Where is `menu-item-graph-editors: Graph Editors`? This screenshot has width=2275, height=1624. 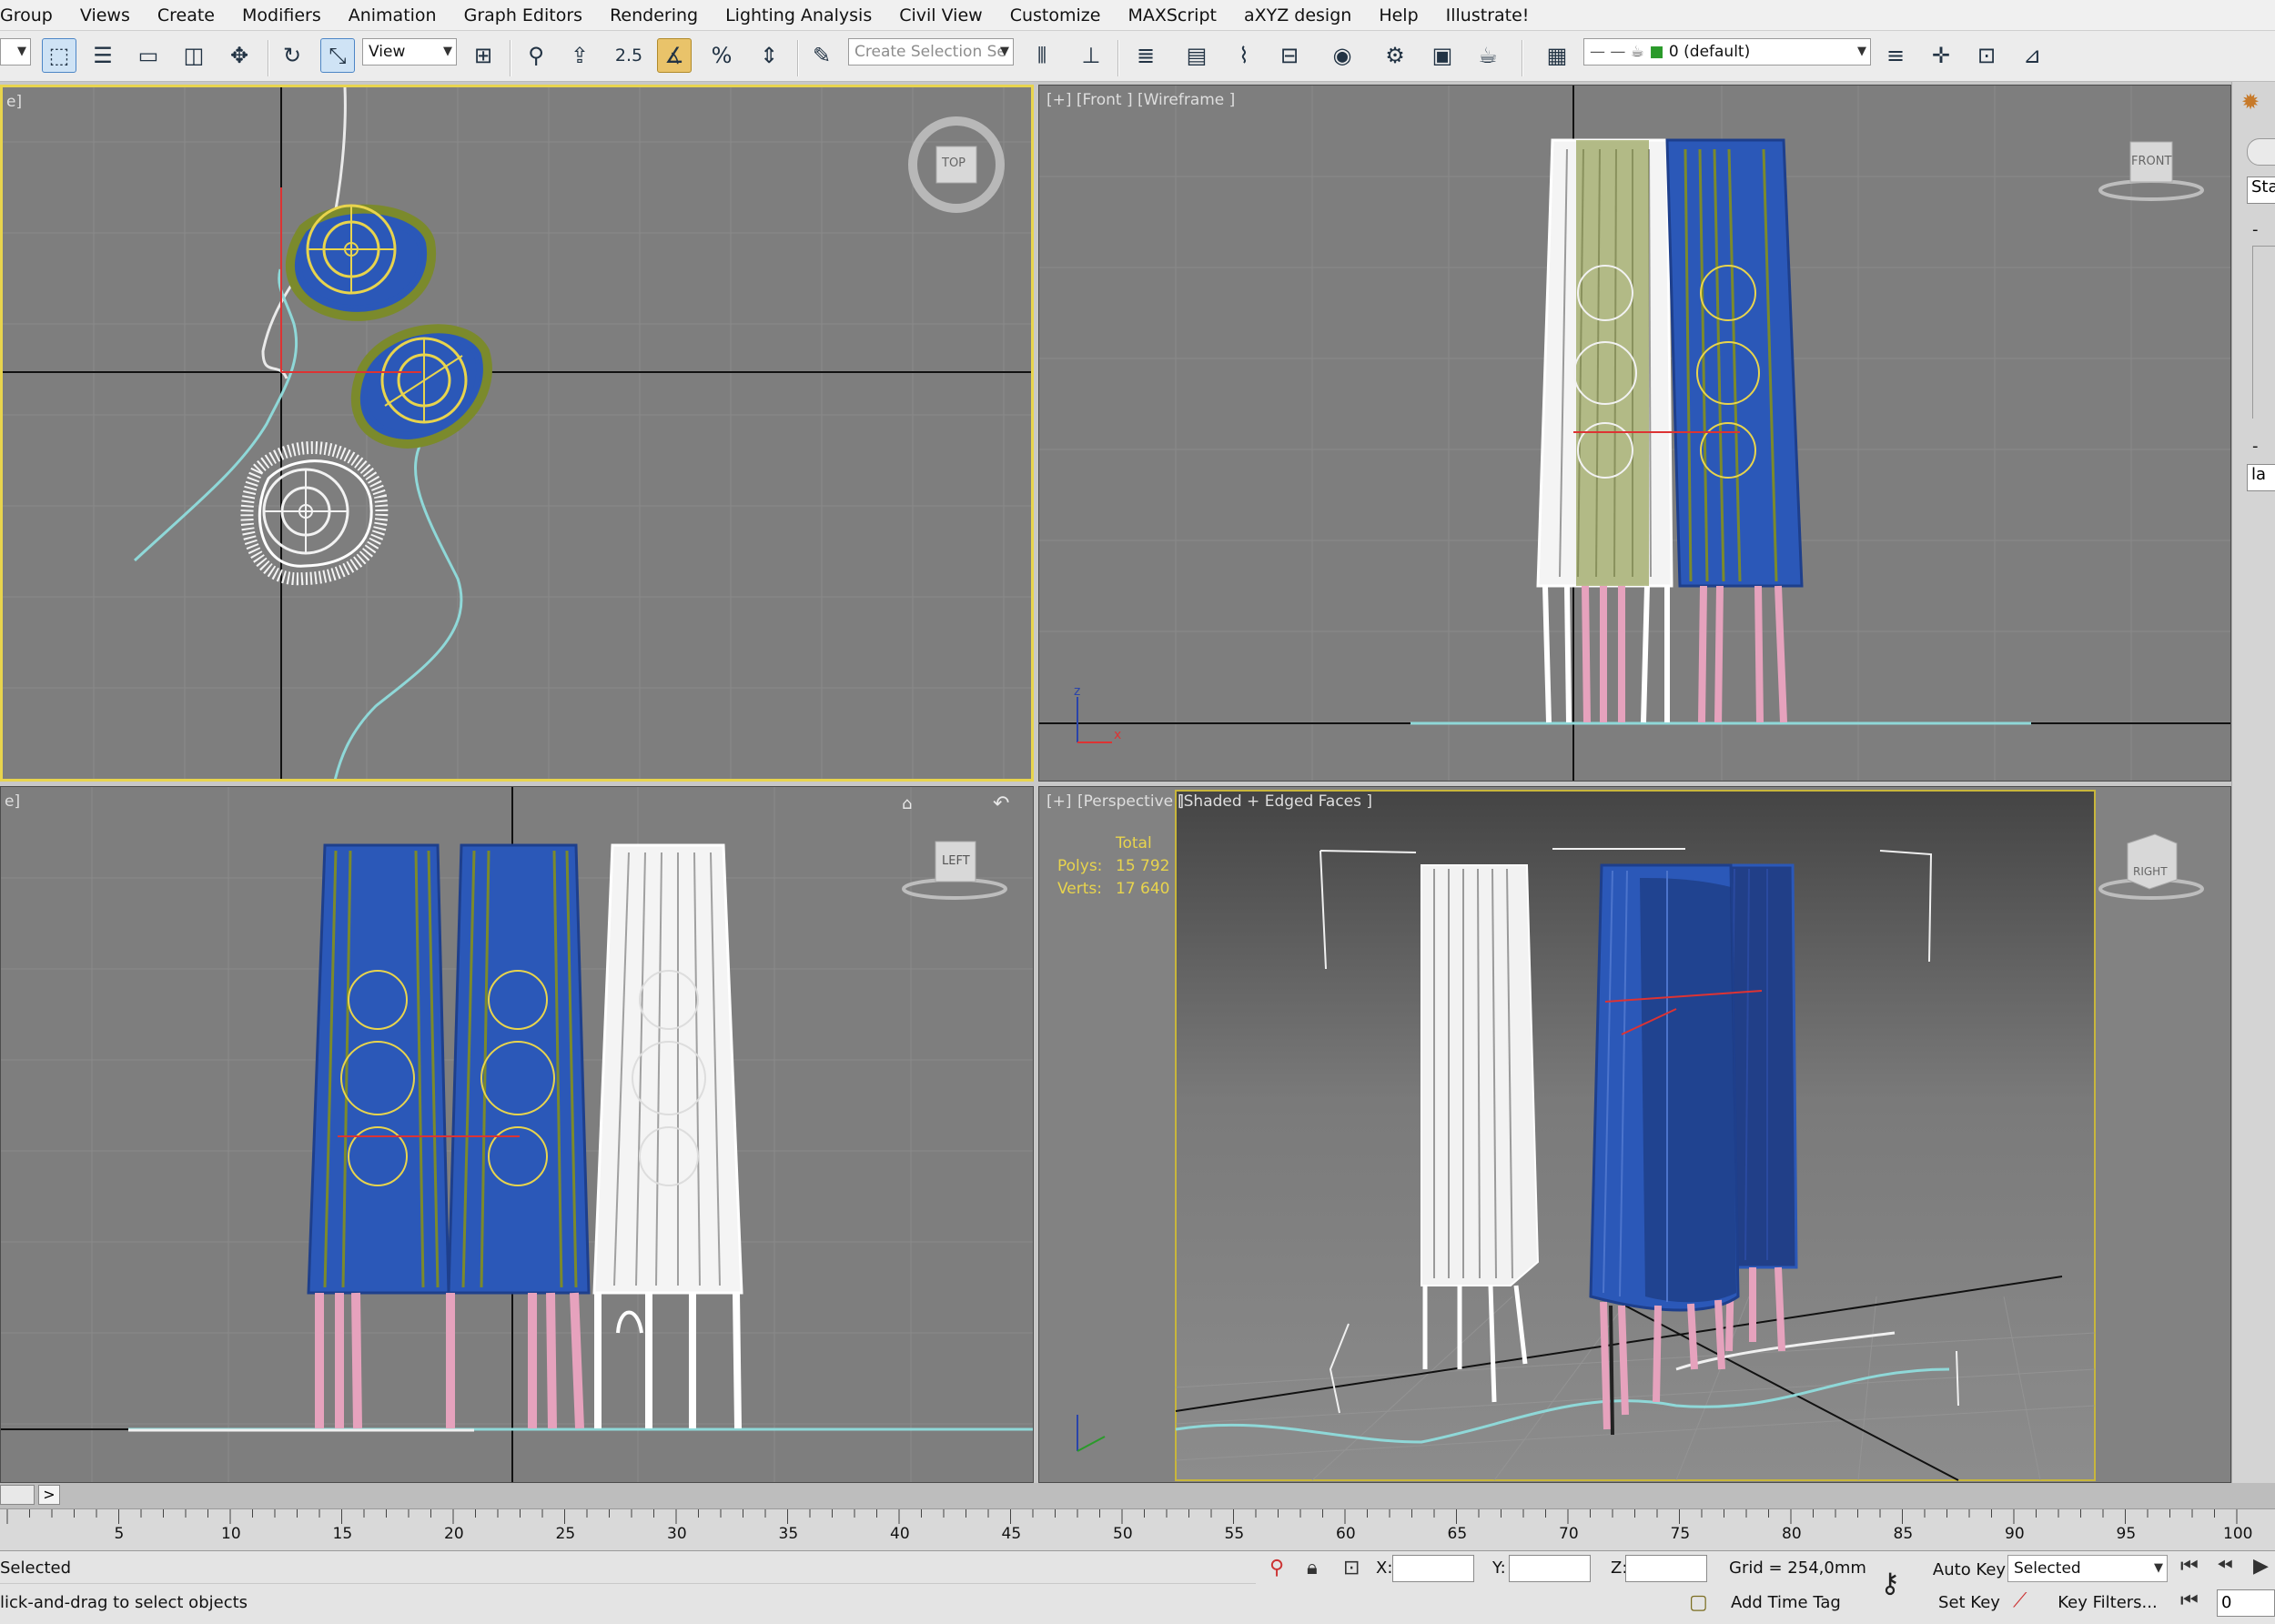 menu-item-graph-editors: Graph Editors is located at coordinates (523, 15).